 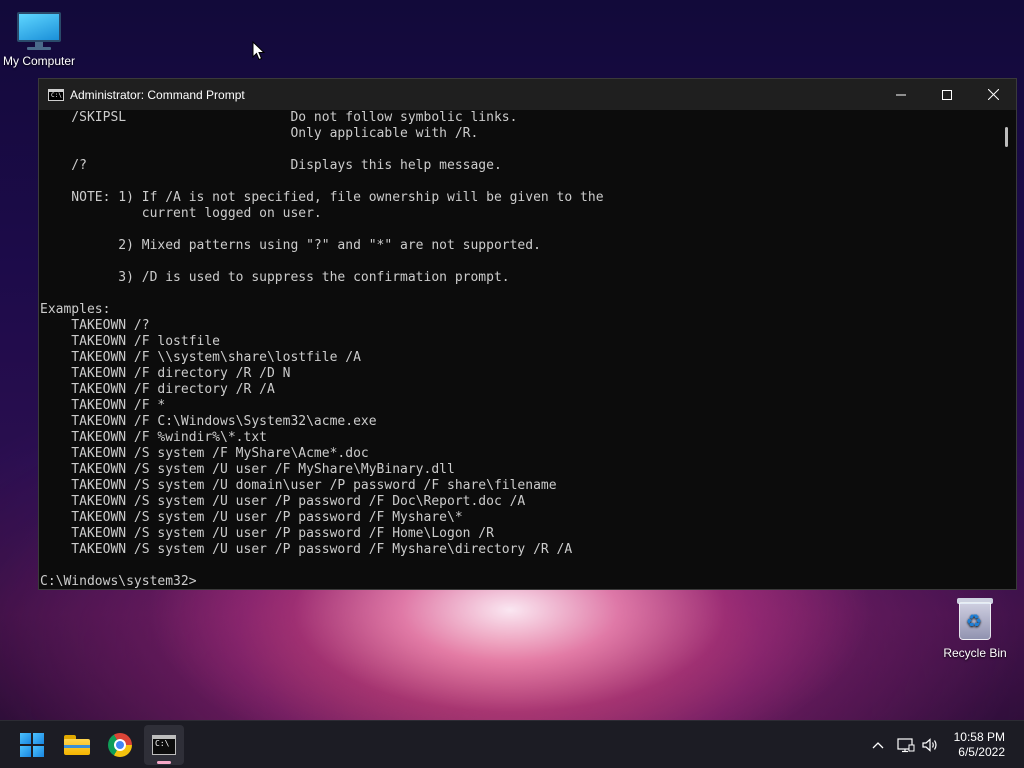 I want to click on close-icon, so click(x=993, y=94).